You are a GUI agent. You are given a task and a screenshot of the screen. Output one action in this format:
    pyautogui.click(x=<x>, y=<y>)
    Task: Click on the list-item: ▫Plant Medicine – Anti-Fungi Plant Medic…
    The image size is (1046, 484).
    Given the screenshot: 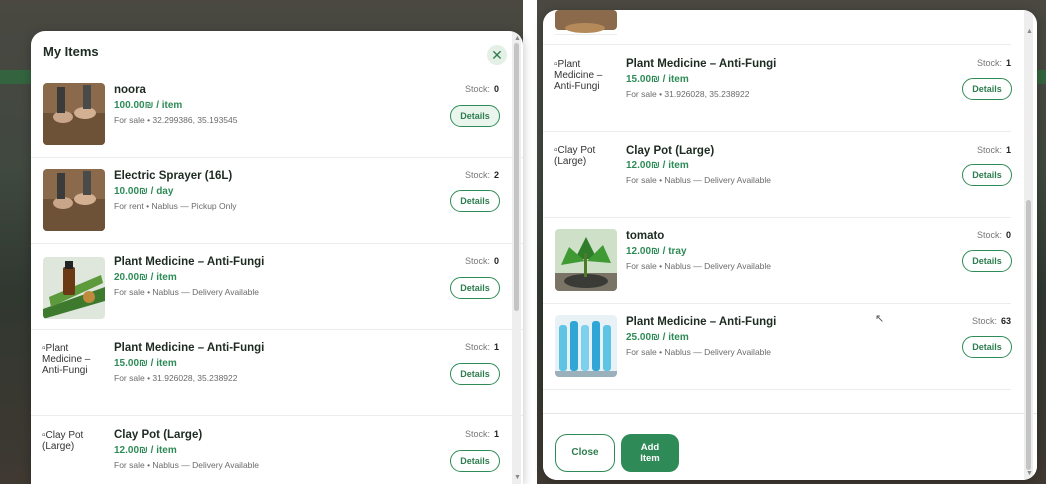 What is the action you would take?
    pyautogui.click(x=777, y=88)
    